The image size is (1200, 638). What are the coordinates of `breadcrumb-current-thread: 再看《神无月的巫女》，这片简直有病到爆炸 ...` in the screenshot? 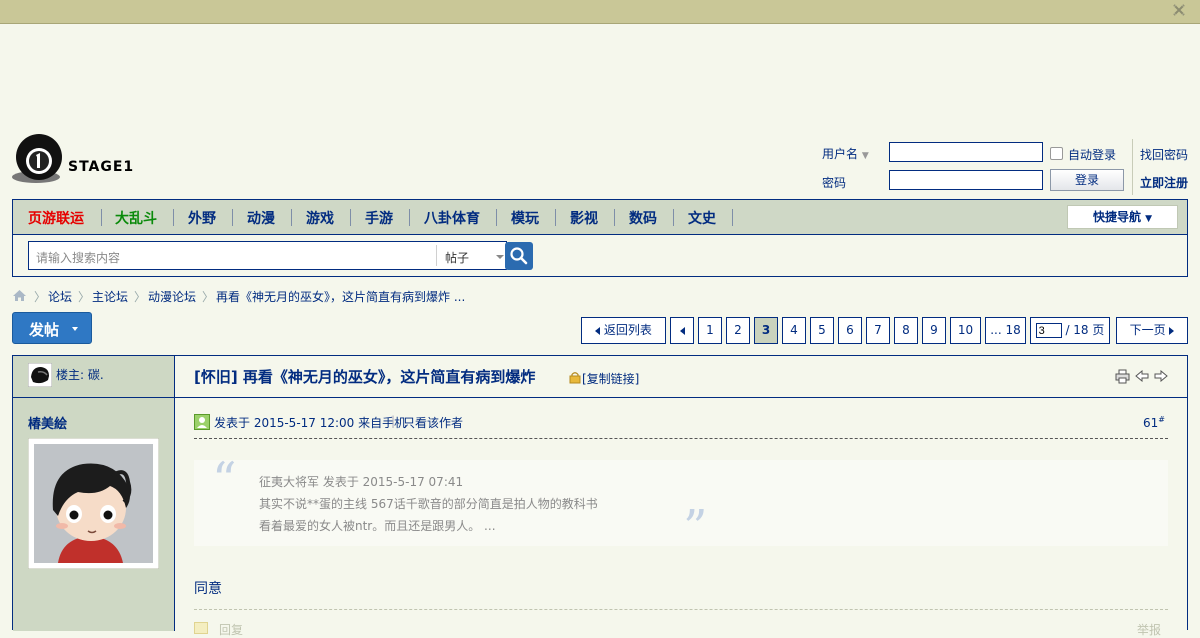 It's located at (340, 296).